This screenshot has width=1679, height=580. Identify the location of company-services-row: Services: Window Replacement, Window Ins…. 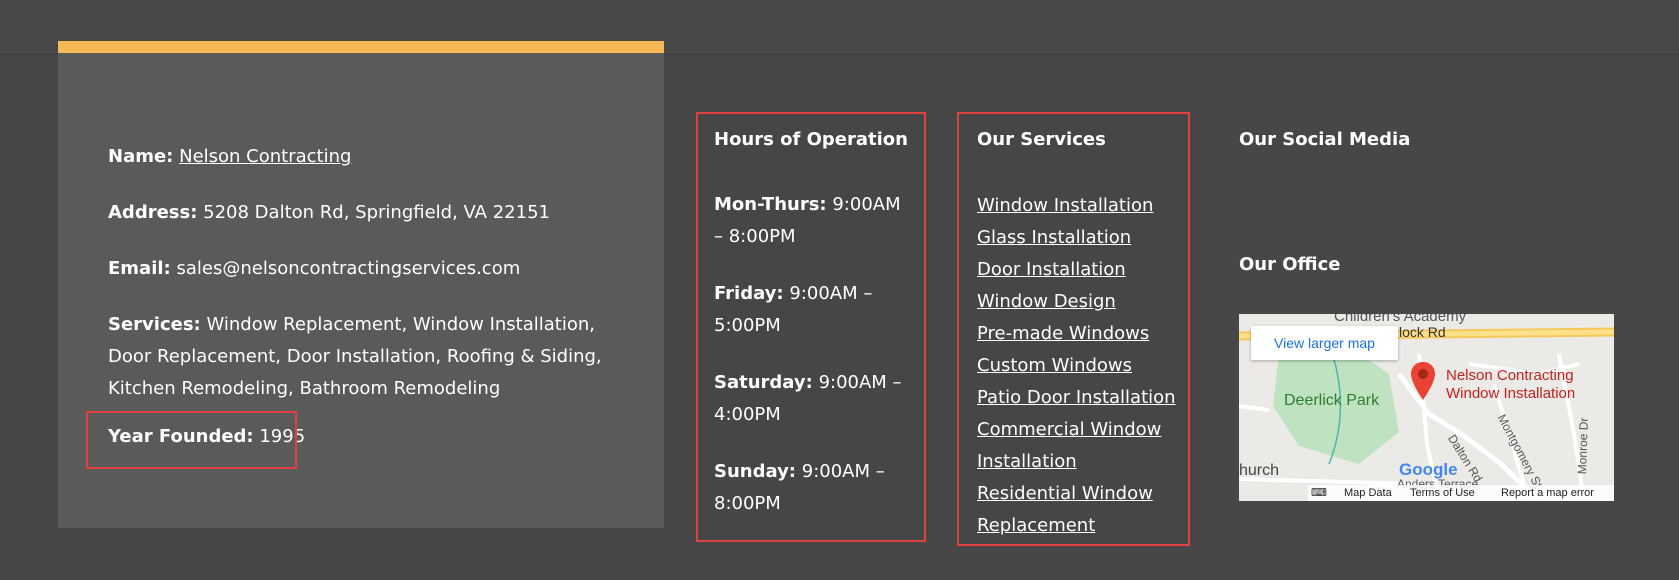
(363, 357).